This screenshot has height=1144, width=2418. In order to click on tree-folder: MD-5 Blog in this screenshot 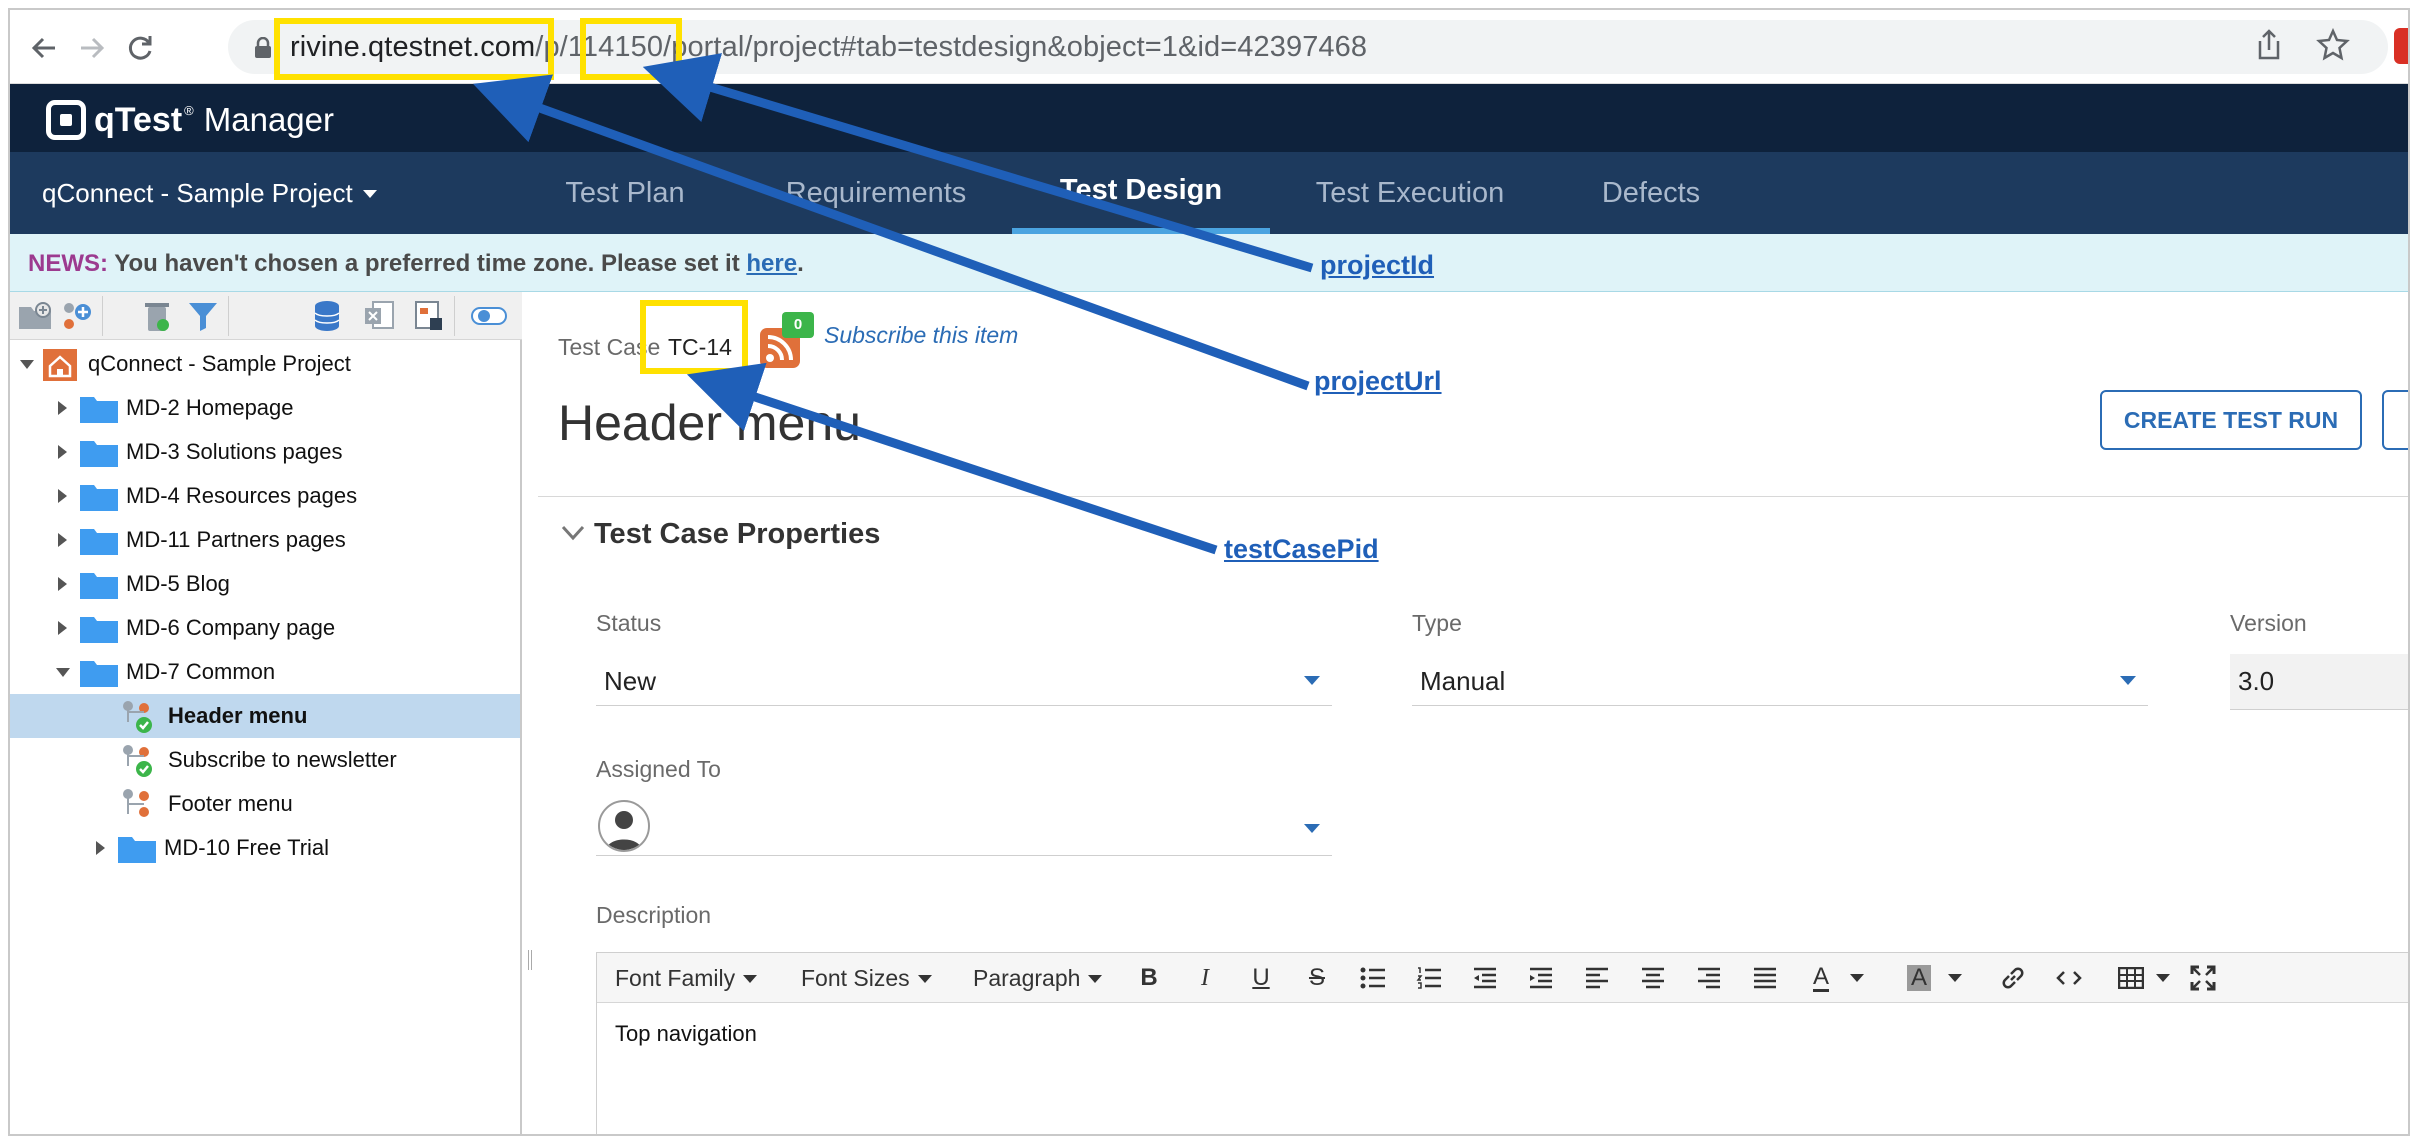, I will do `click(265, 584)`.